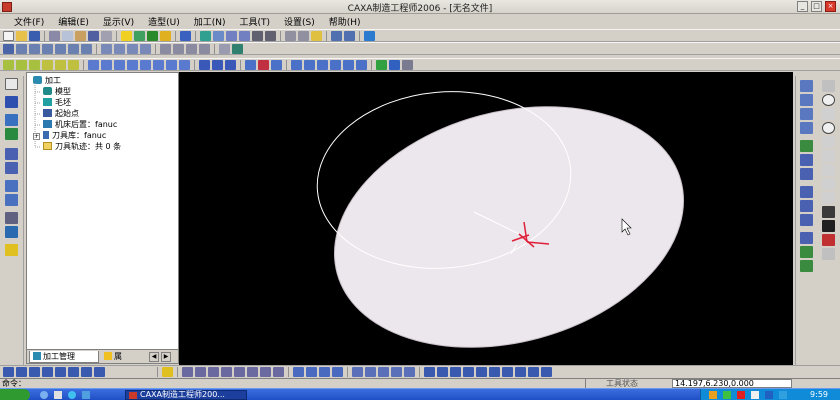  I want to click on zoom-out-icon, so click(244, 35).